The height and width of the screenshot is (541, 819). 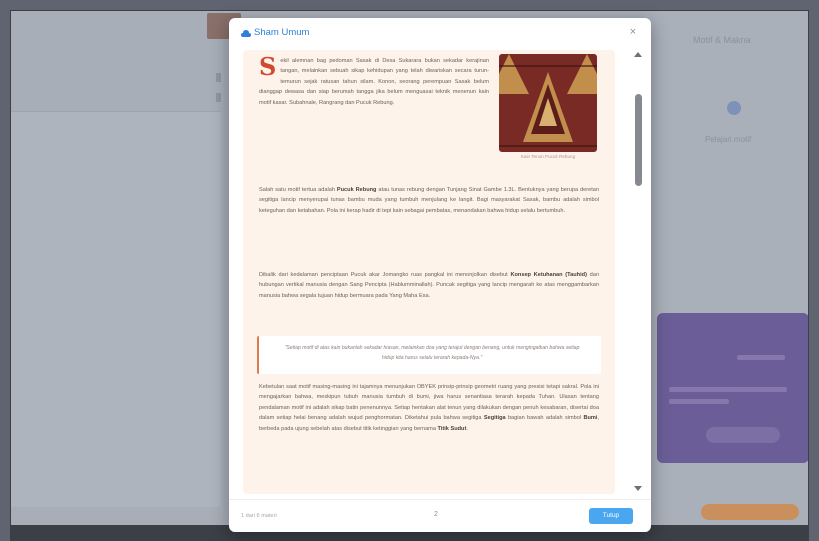 What do you see at coordinates (638, 488) in the screenshot?
I see `chevron-down-icon` at bounding box center [638, 488].